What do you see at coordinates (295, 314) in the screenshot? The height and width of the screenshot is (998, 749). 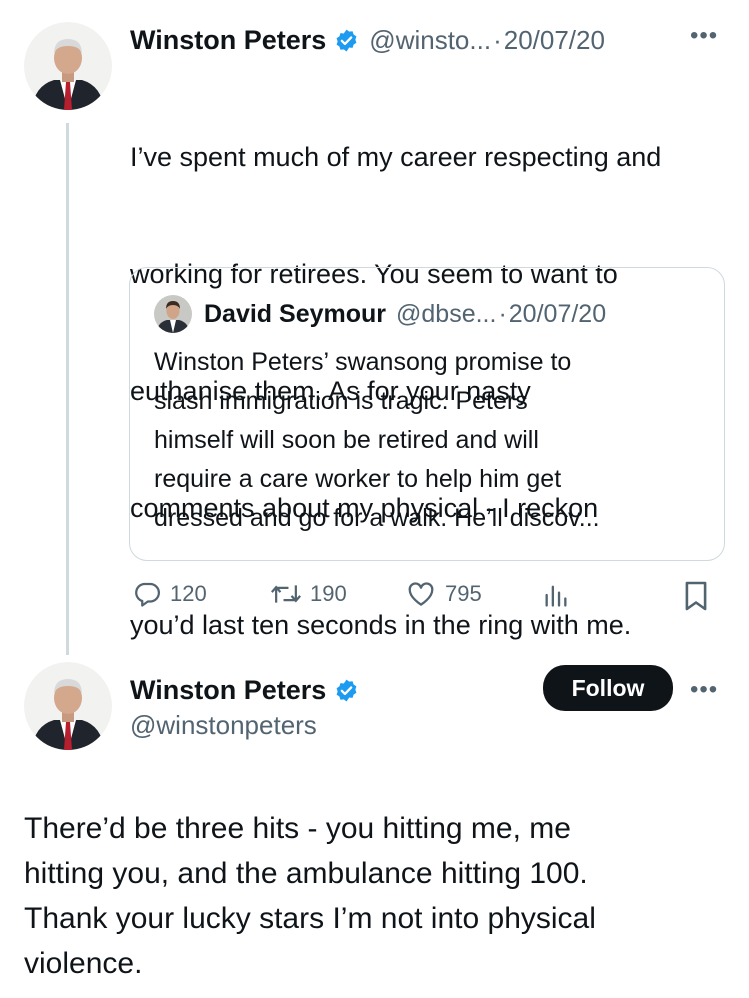 I see `quote-author-name: David Seymour` at bounding box center [295, 314].